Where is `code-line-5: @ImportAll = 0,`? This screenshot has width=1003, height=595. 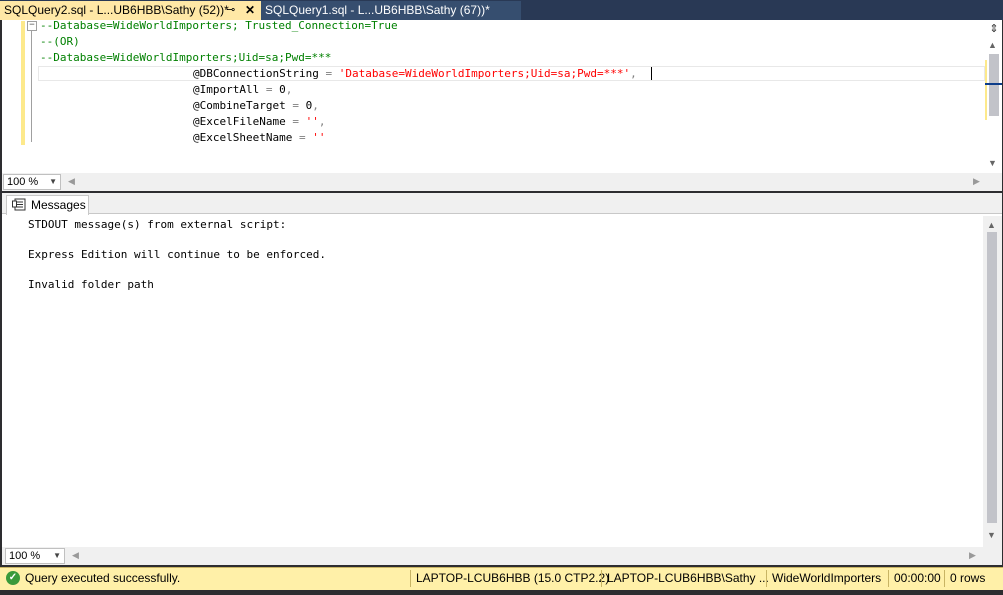
code-line-5: @ImportAll = 0, is located at coordinates (242, 90).